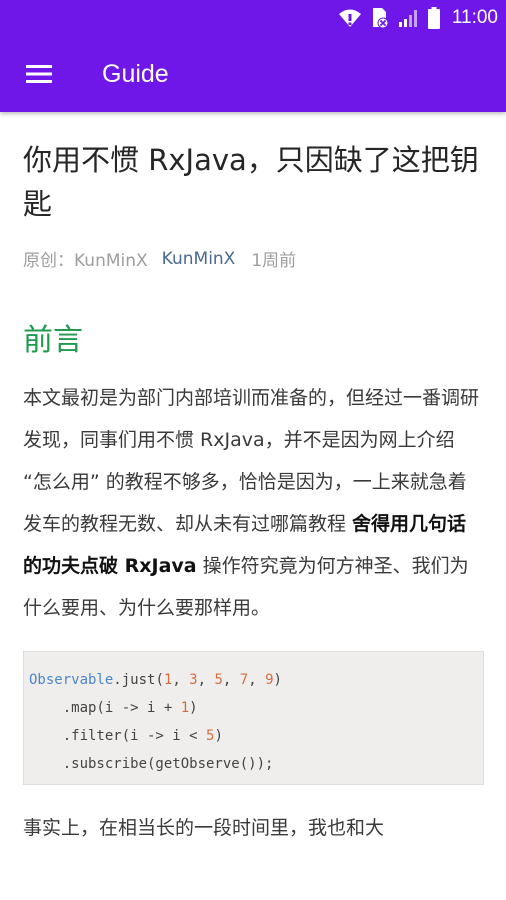  I want to click on hamburger-menu-icon, so click(39, 74).